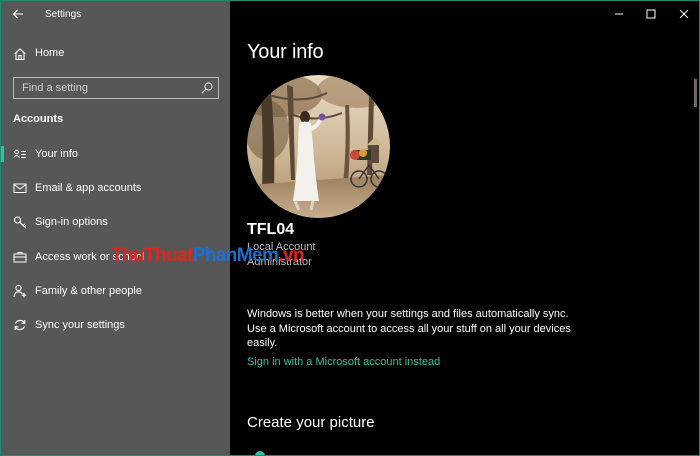 The height and width of the screenshot is (456, 700). Describe the element at coordinates (695, 93) in the screenshot. I see `scrollbar-thumb` at that location.